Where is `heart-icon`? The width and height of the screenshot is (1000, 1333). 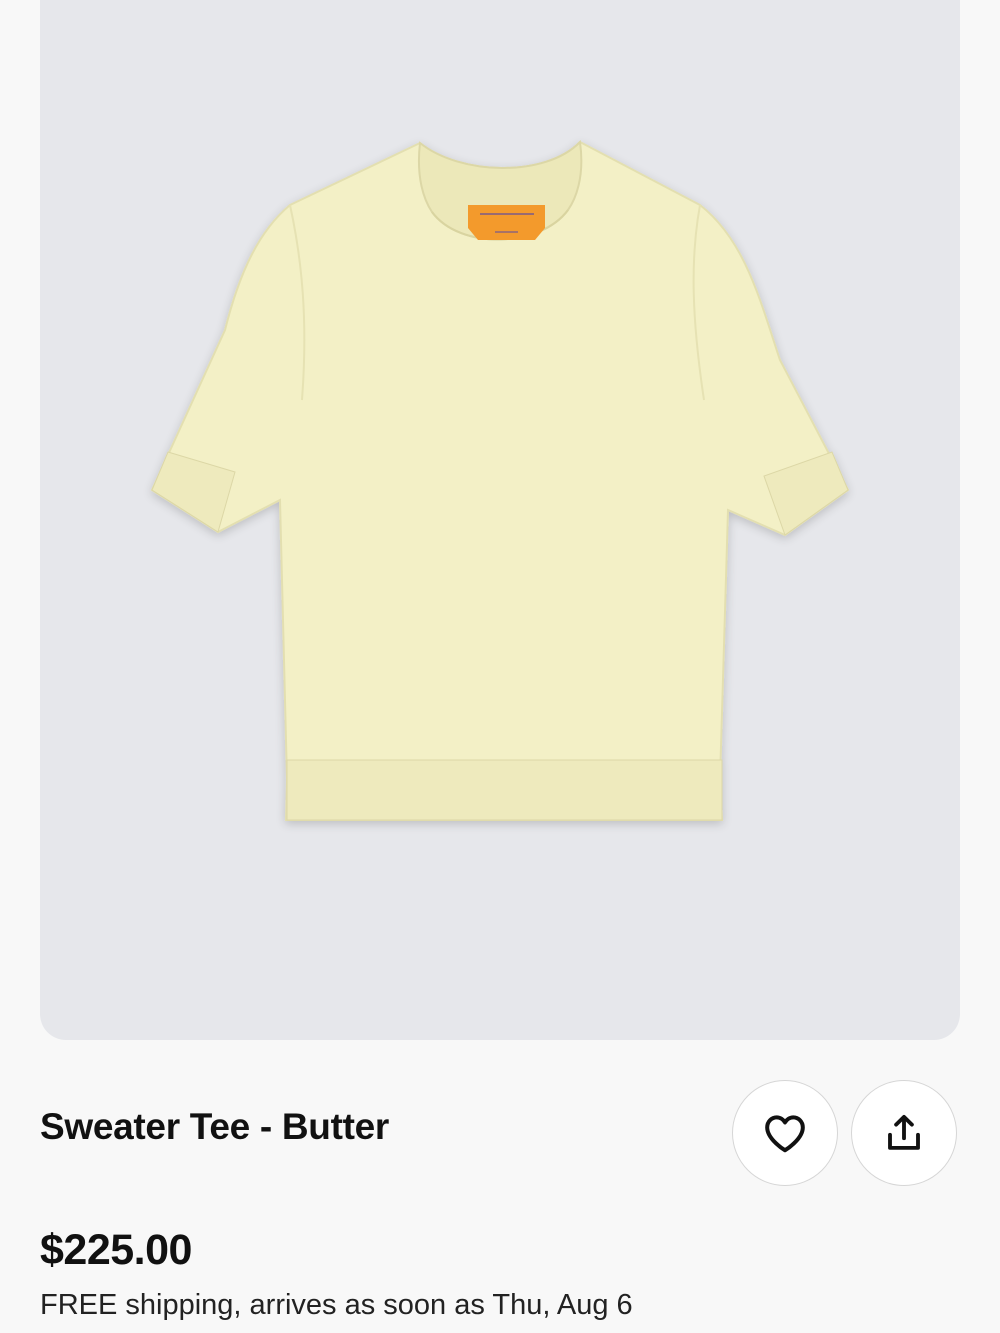 heart-icon is located at coordinates (785, 1134).